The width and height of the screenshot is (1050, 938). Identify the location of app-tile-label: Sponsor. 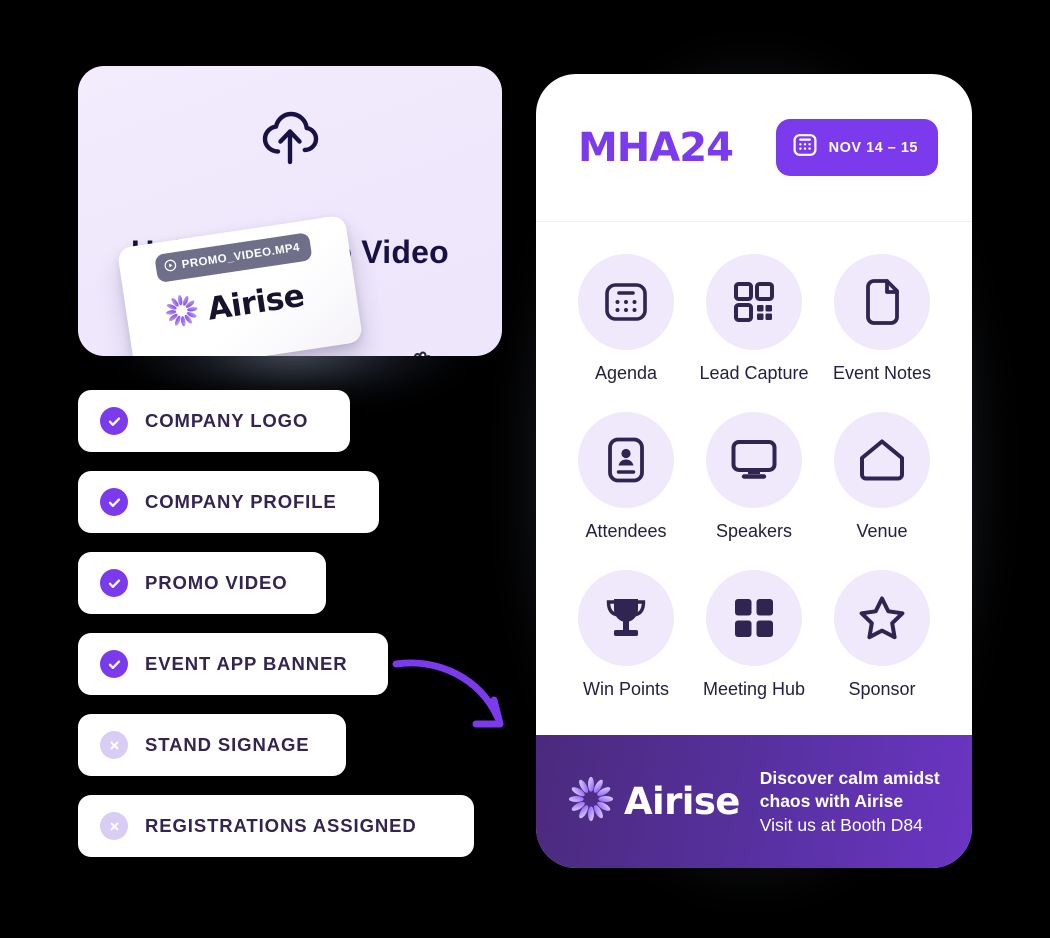
(882, 689).